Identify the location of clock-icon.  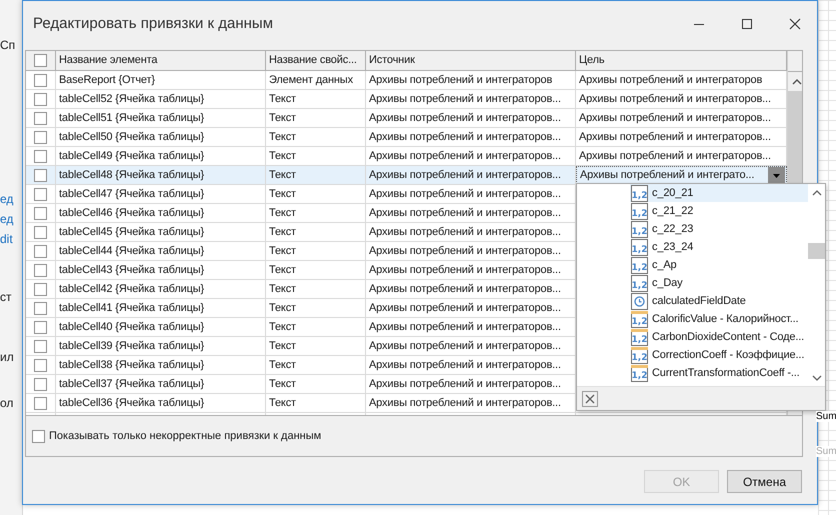
(639, 301).